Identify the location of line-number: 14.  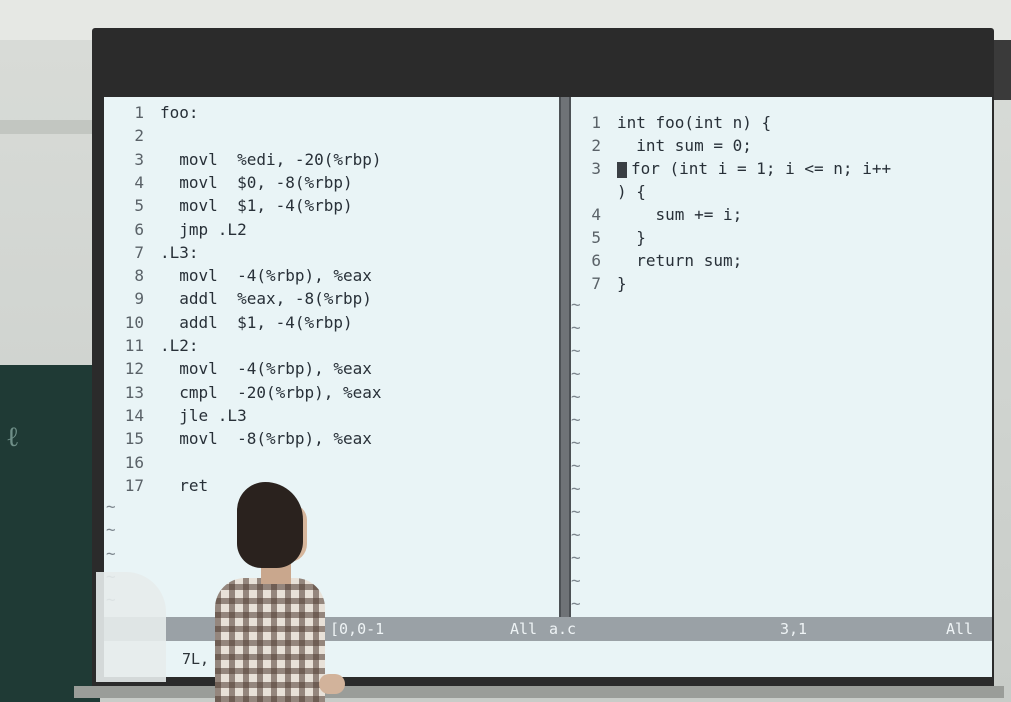
(134, 415).